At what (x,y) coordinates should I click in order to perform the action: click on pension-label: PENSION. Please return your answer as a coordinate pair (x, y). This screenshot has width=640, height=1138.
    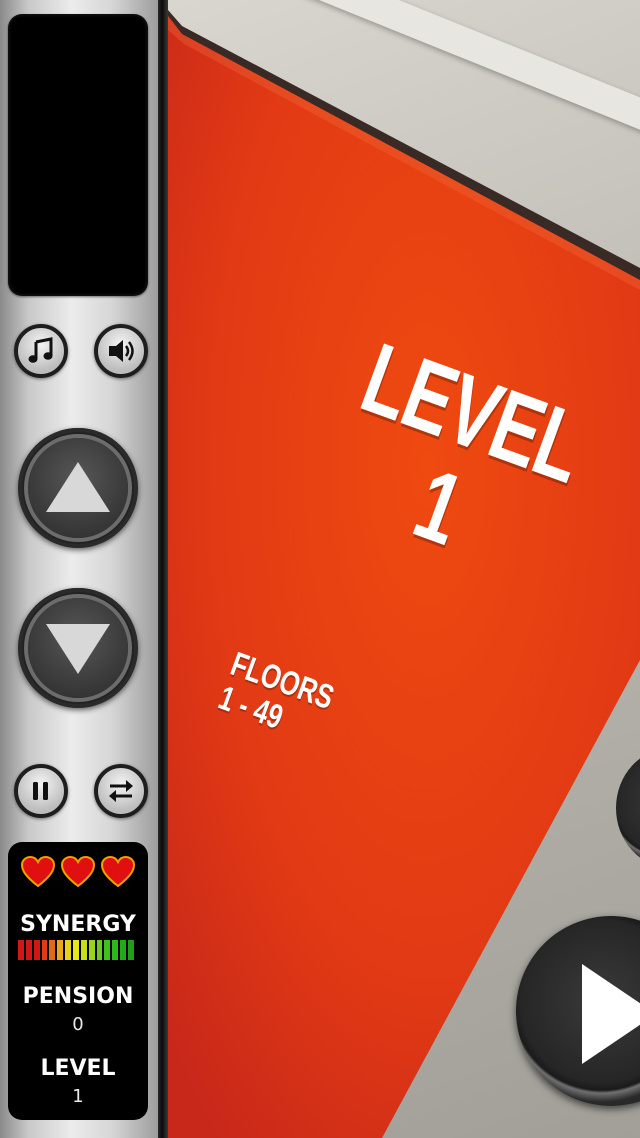
    Looking at the image, I should click on (78, 996).